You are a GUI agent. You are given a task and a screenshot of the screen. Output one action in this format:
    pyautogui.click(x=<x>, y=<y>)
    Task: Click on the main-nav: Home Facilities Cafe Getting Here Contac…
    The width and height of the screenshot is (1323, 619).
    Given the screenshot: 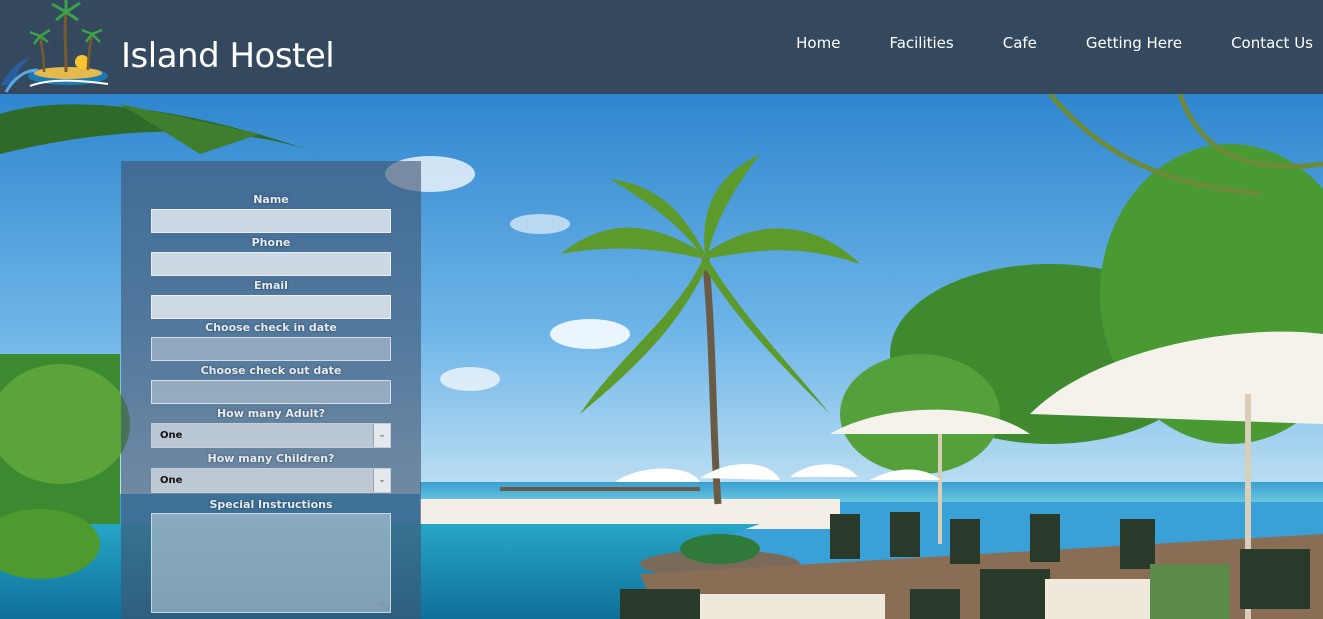 What is the action you would take?
    pyautogui.click(x=1030, y=43)
    